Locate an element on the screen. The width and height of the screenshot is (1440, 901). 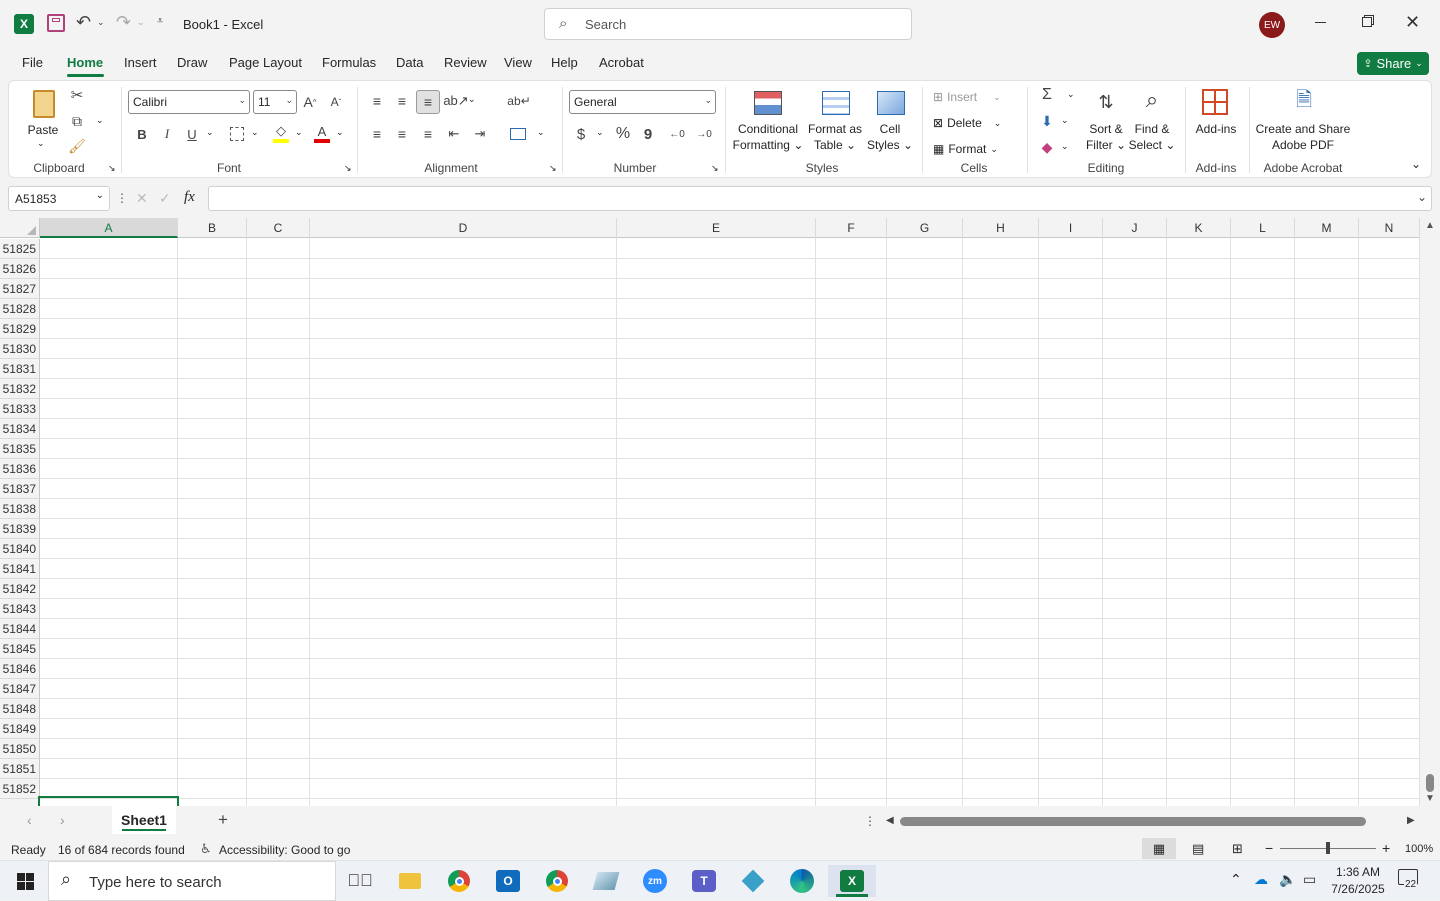
normal-view-icon: ▦ is located at coordinates (1159, 848).